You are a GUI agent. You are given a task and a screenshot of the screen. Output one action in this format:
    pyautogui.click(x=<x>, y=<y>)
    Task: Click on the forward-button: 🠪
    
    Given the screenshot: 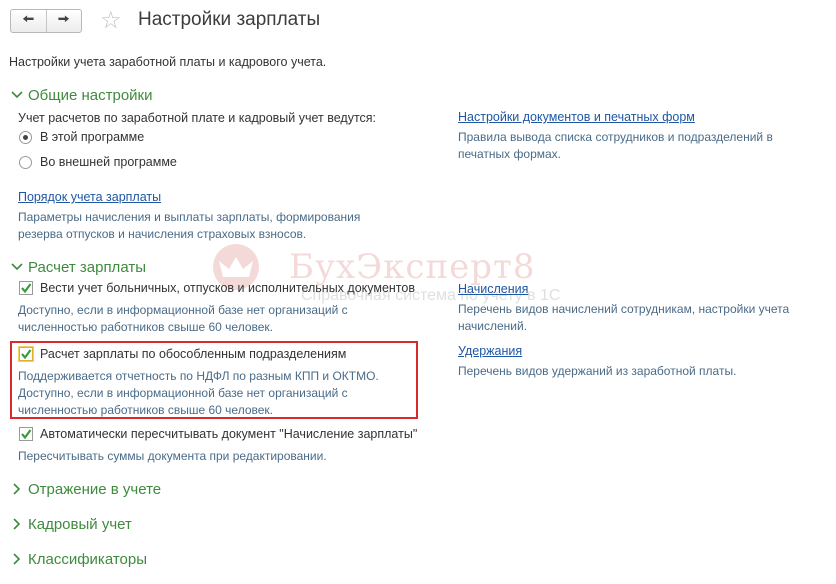 What is the action you would take?
    pyautogui.click(x=63, y=20)
    